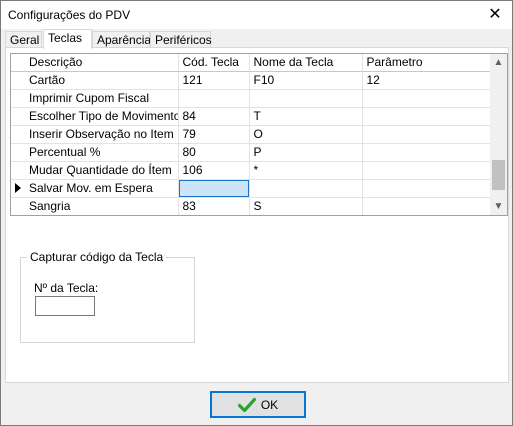 This screenshot has width=513, height=426. What do you see at coordinates (67, 39) in the screenshot?
I see `tab-teclas: Teclas` at bounding box center [67, 39].